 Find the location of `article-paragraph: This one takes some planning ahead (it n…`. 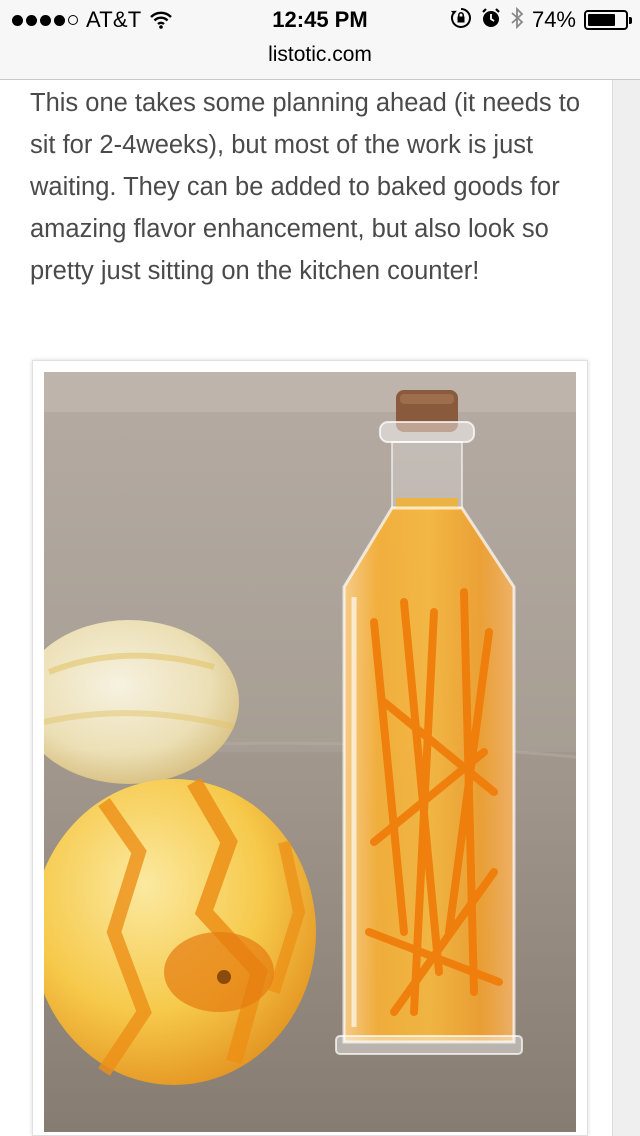

article-paragraph: This one takes some planning ahead (it n… is located at coordinates (305, 187).